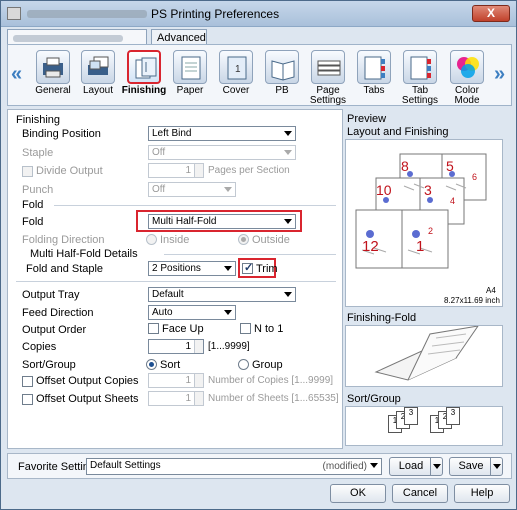 This screenshot has height=510, width=517. I want to click on n-to-1-checkbox, so click(245, 328).